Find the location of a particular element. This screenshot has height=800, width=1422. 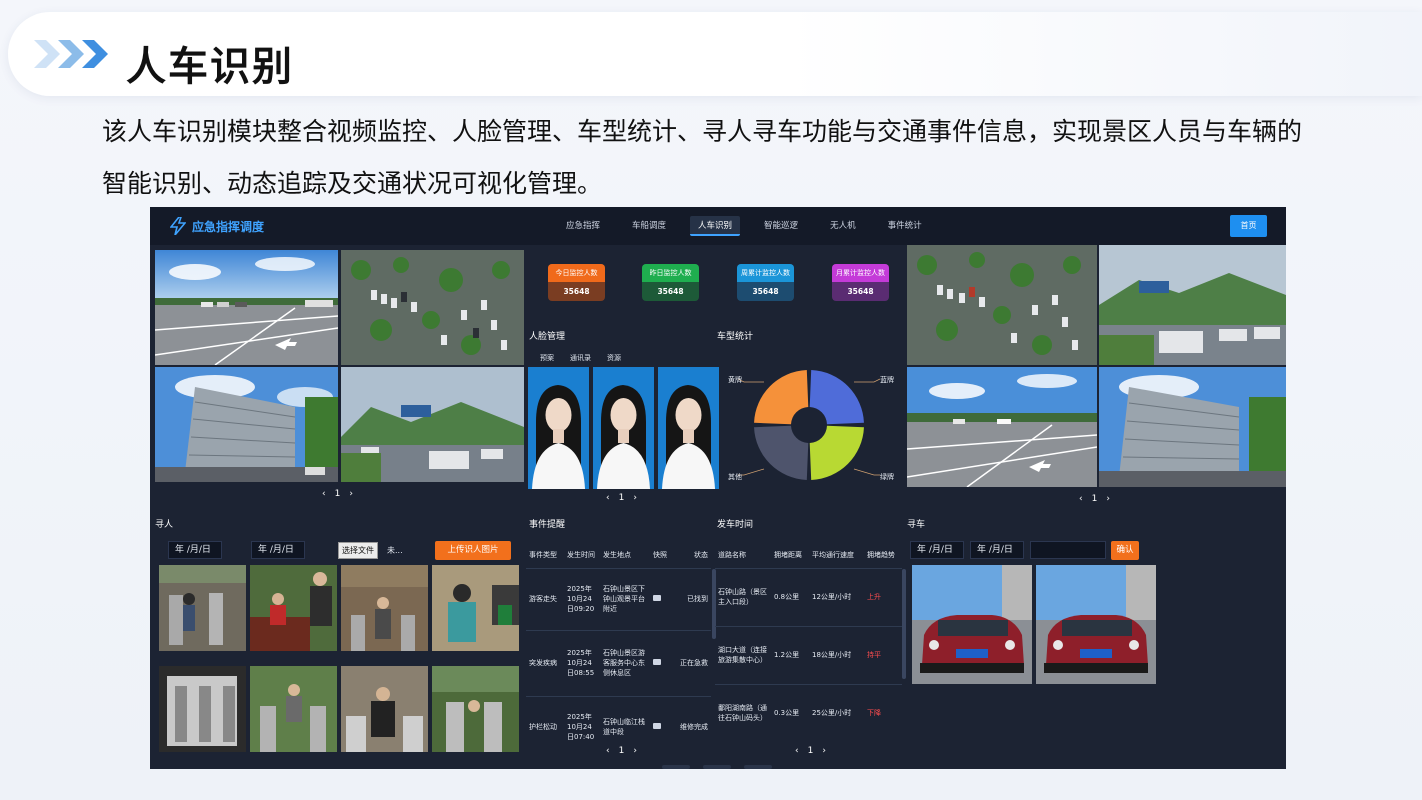

main-nav: 应急指挥 车船调度 人车识别 智能巡逻 无人机 事件统计 is located at coordinates (752, 226).